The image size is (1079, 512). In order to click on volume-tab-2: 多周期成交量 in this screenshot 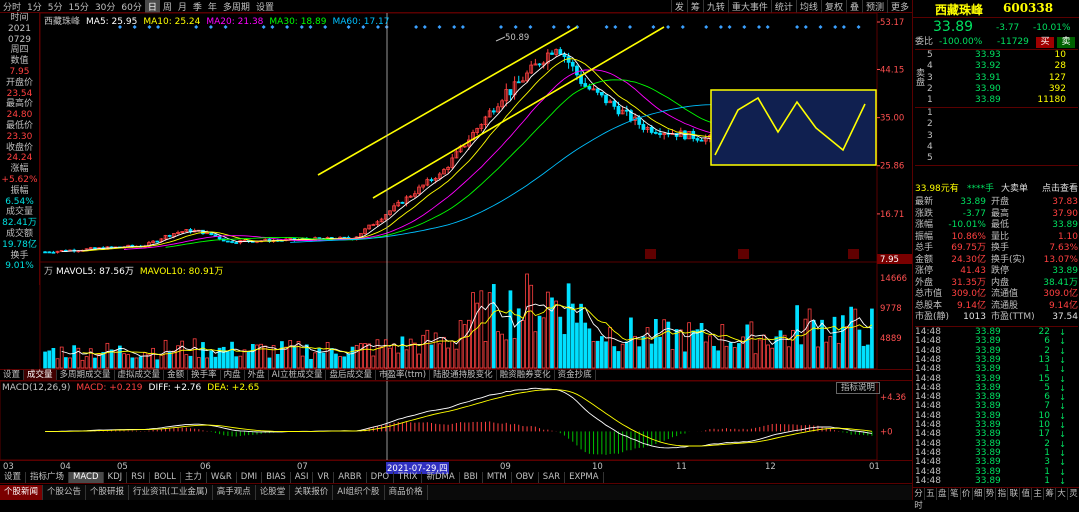, I will do `click(86, 375)`.